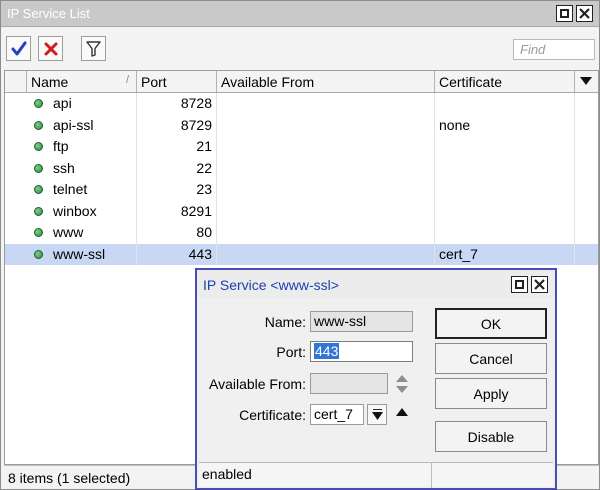 The width and height of the screenshot is (600, 490). I want to click on funnel-icon, so click(93, 48).